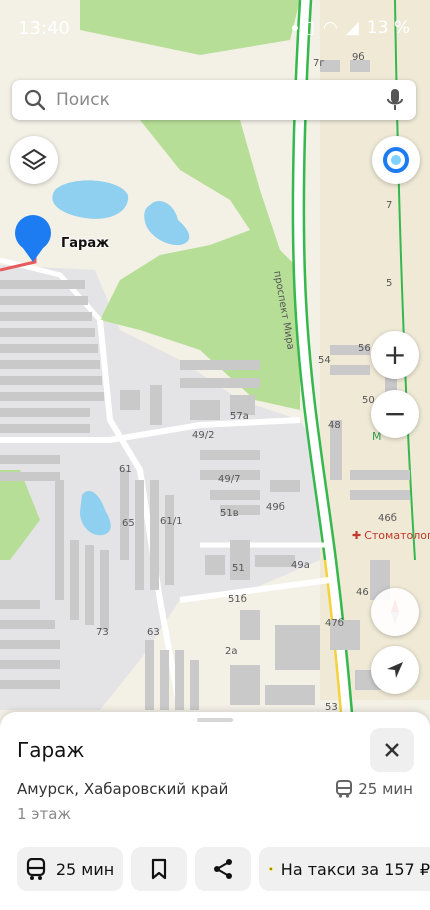  What do you see at coordinates (70, 869) in the screenshot?
I see `route-transit-button: 25 мин` at bounding box center [70, 869].